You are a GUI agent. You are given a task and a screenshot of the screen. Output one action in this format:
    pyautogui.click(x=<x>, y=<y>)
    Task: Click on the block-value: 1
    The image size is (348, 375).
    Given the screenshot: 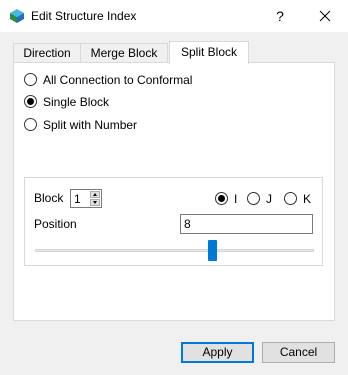 What is the action you would take?
    pyautogui.click(x=77, y=199)
    